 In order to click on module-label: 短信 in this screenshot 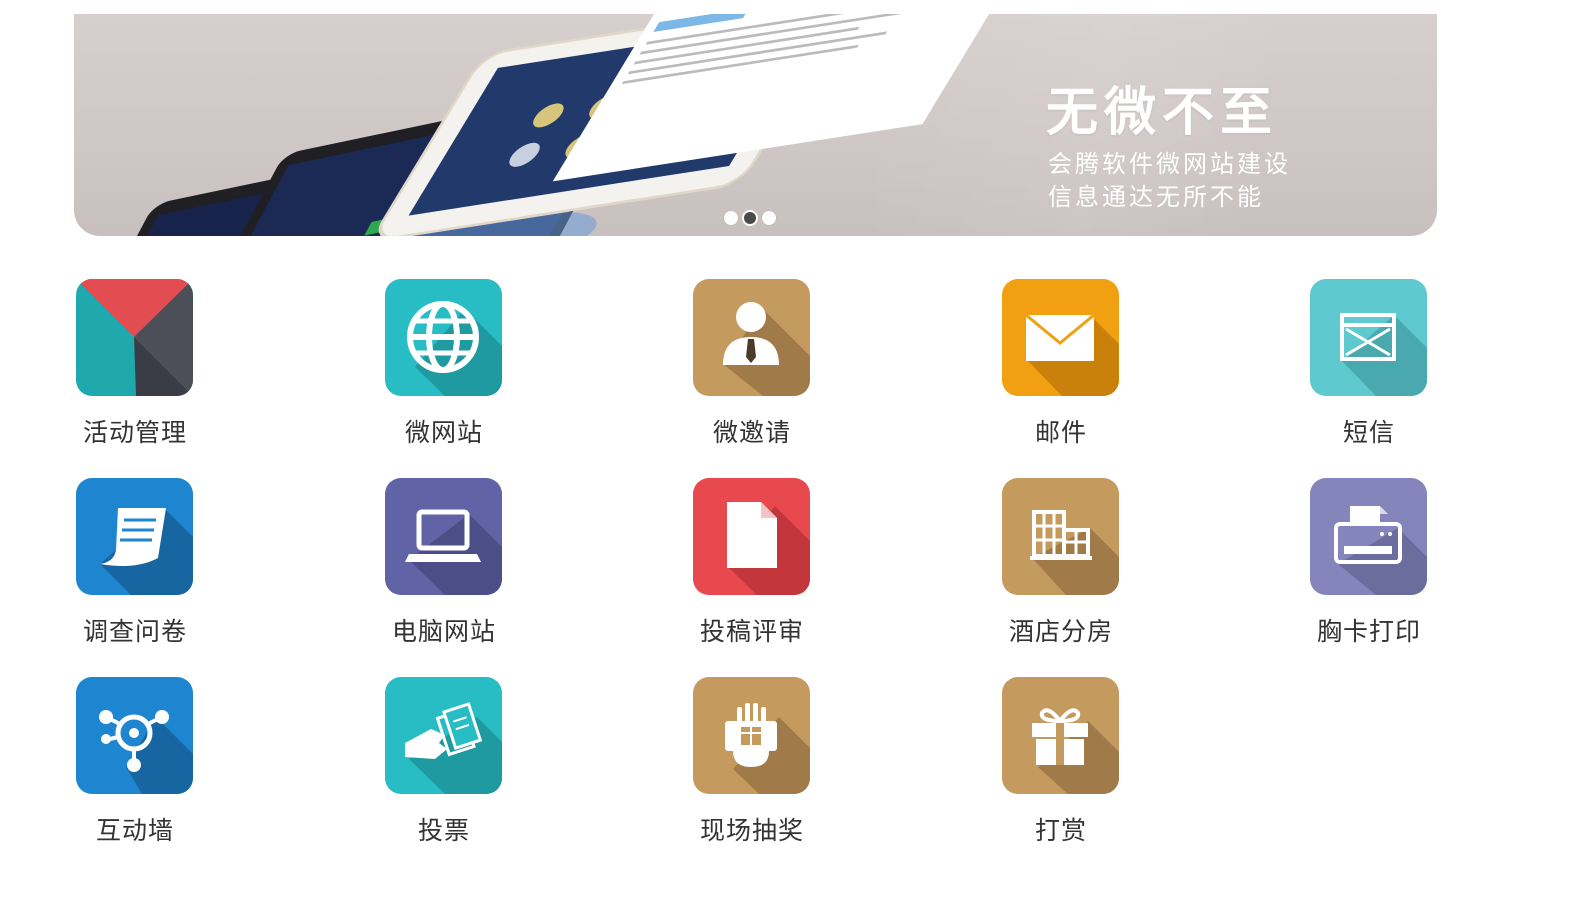, I will do `click(1368, 432)`.